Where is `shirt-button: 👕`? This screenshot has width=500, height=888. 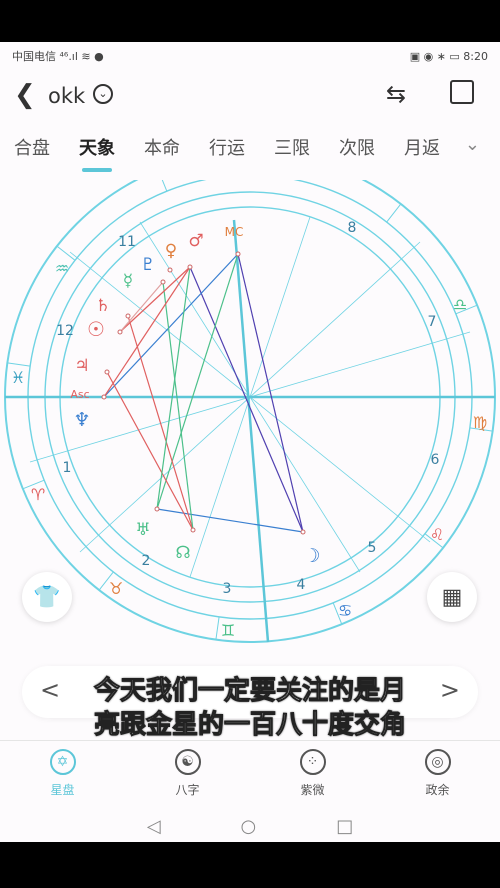 shirt-button: 👕 is located at coordinates (47, 597).